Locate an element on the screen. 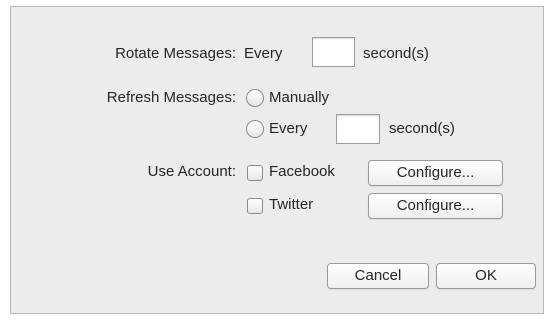  refresh-every-radio is located at coordinates (255, 129).